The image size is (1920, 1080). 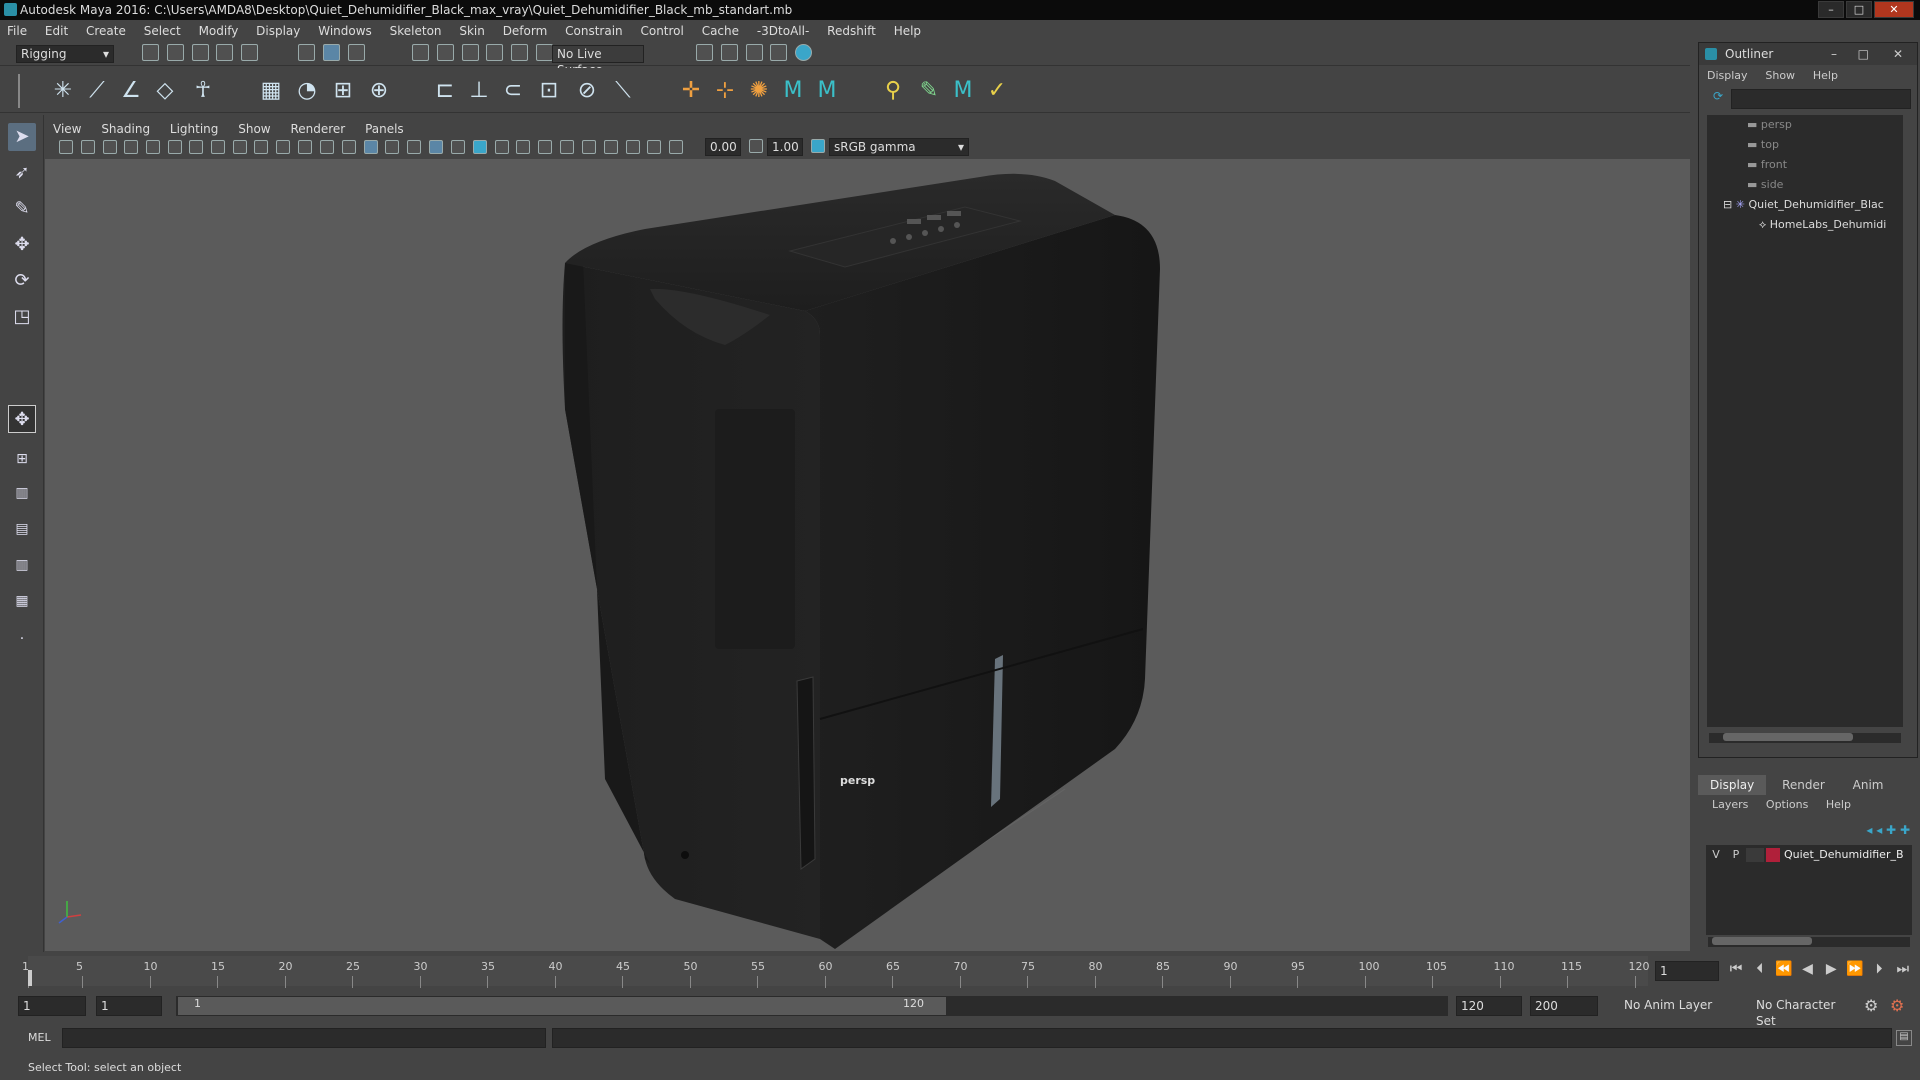 I want to click on ik-handle-icon: ⟋, so click(x=97, y=91).